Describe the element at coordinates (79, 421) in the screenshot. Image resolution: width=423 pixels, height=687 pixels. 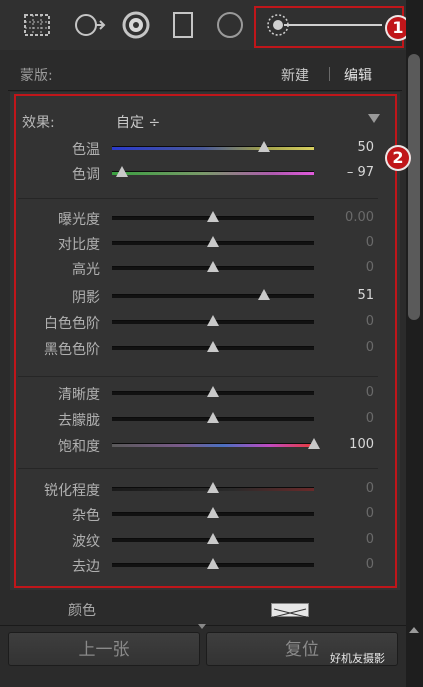
I see `slider-label: 去朦胧` at that location.